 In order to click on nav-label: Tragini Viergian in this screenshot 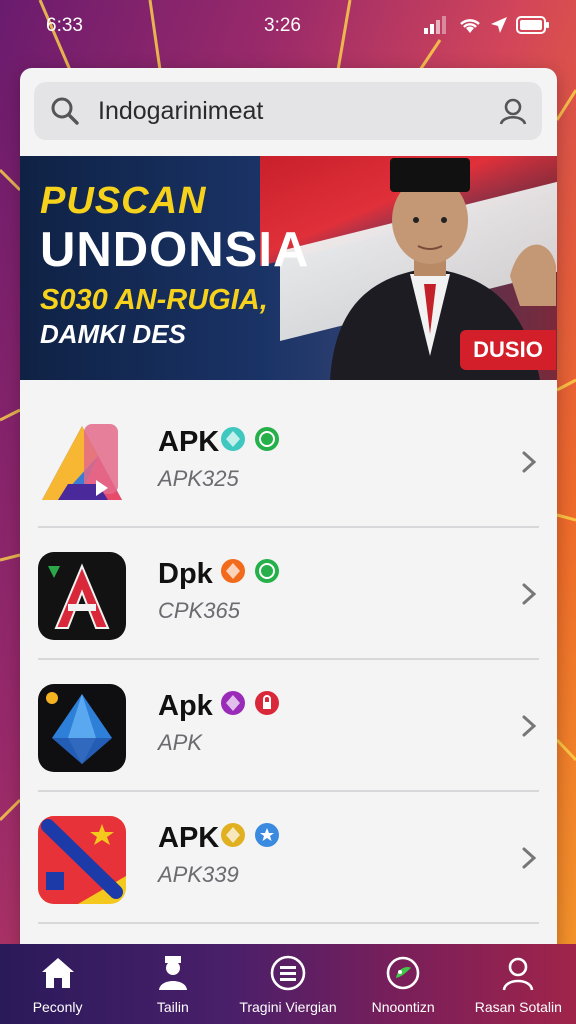, I will do `click(288, 1007)`.